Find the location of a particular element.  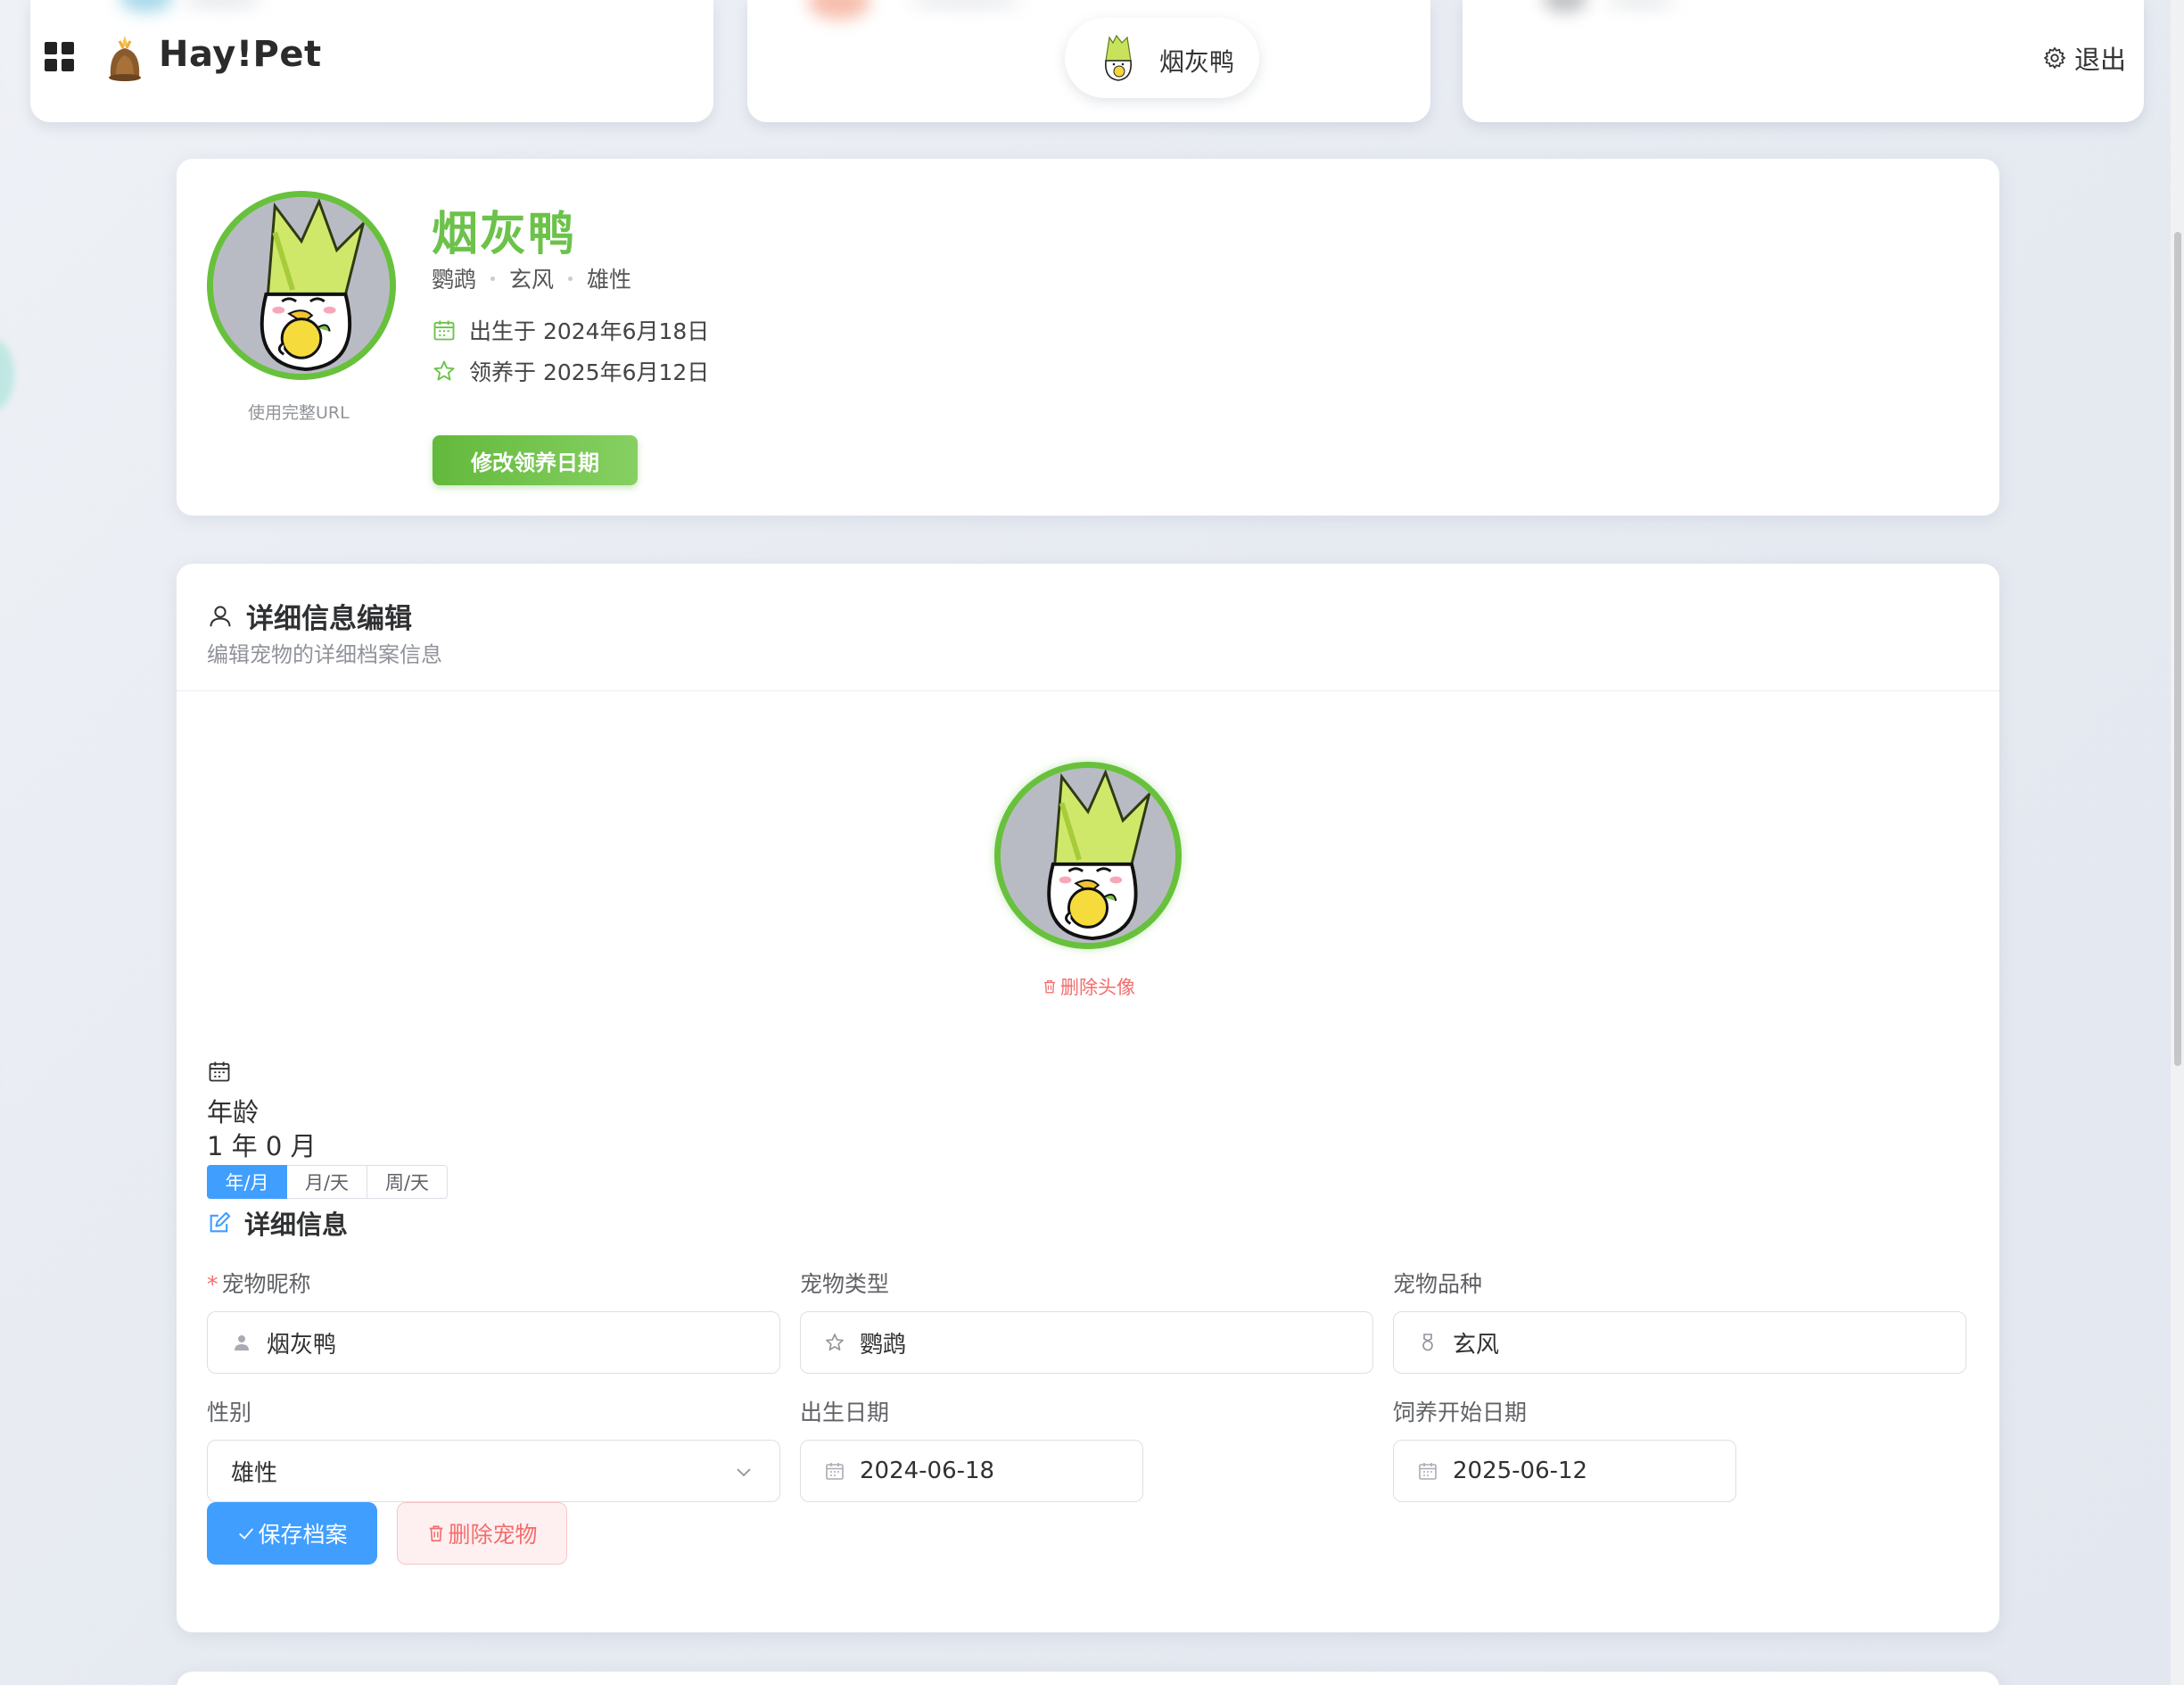

age-mode-month-day: 月/天 is located at coordinates (327, 1182).